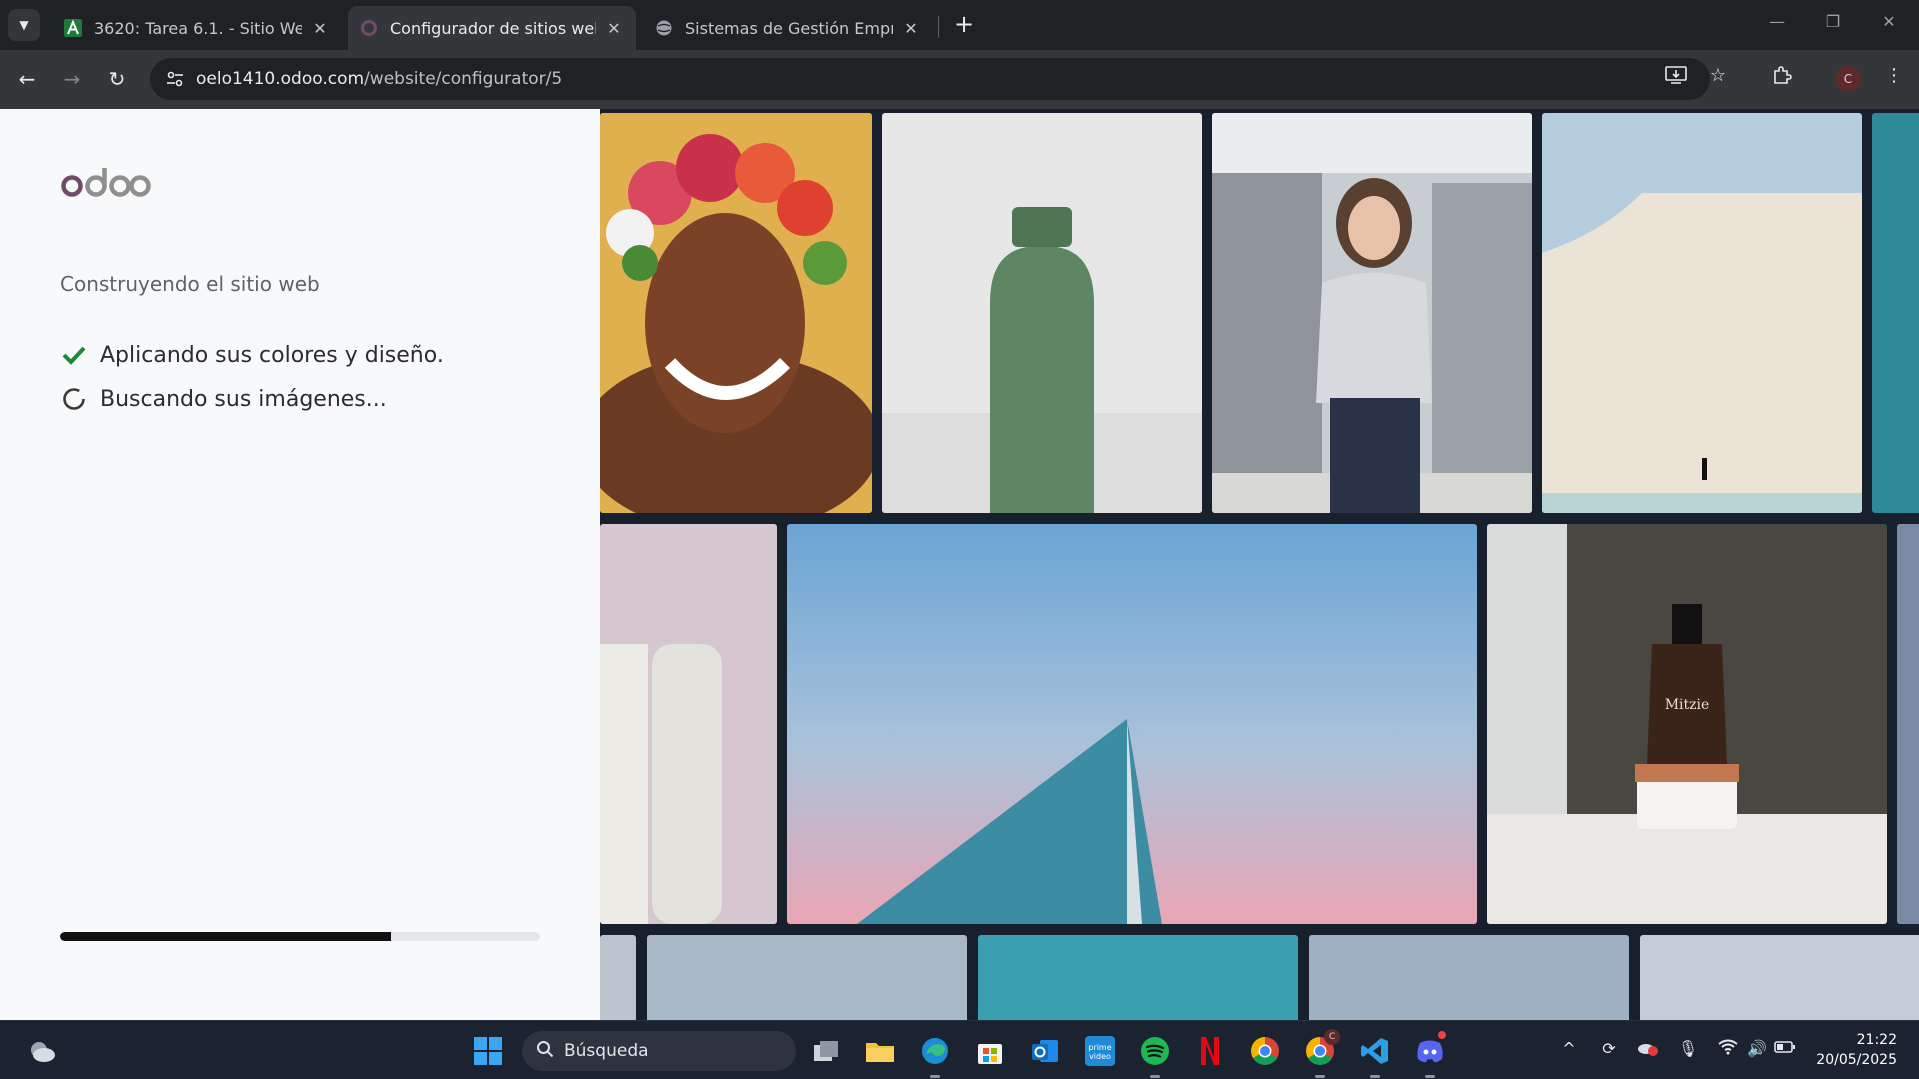  I want to click on progress-fill, so click(226, 936).